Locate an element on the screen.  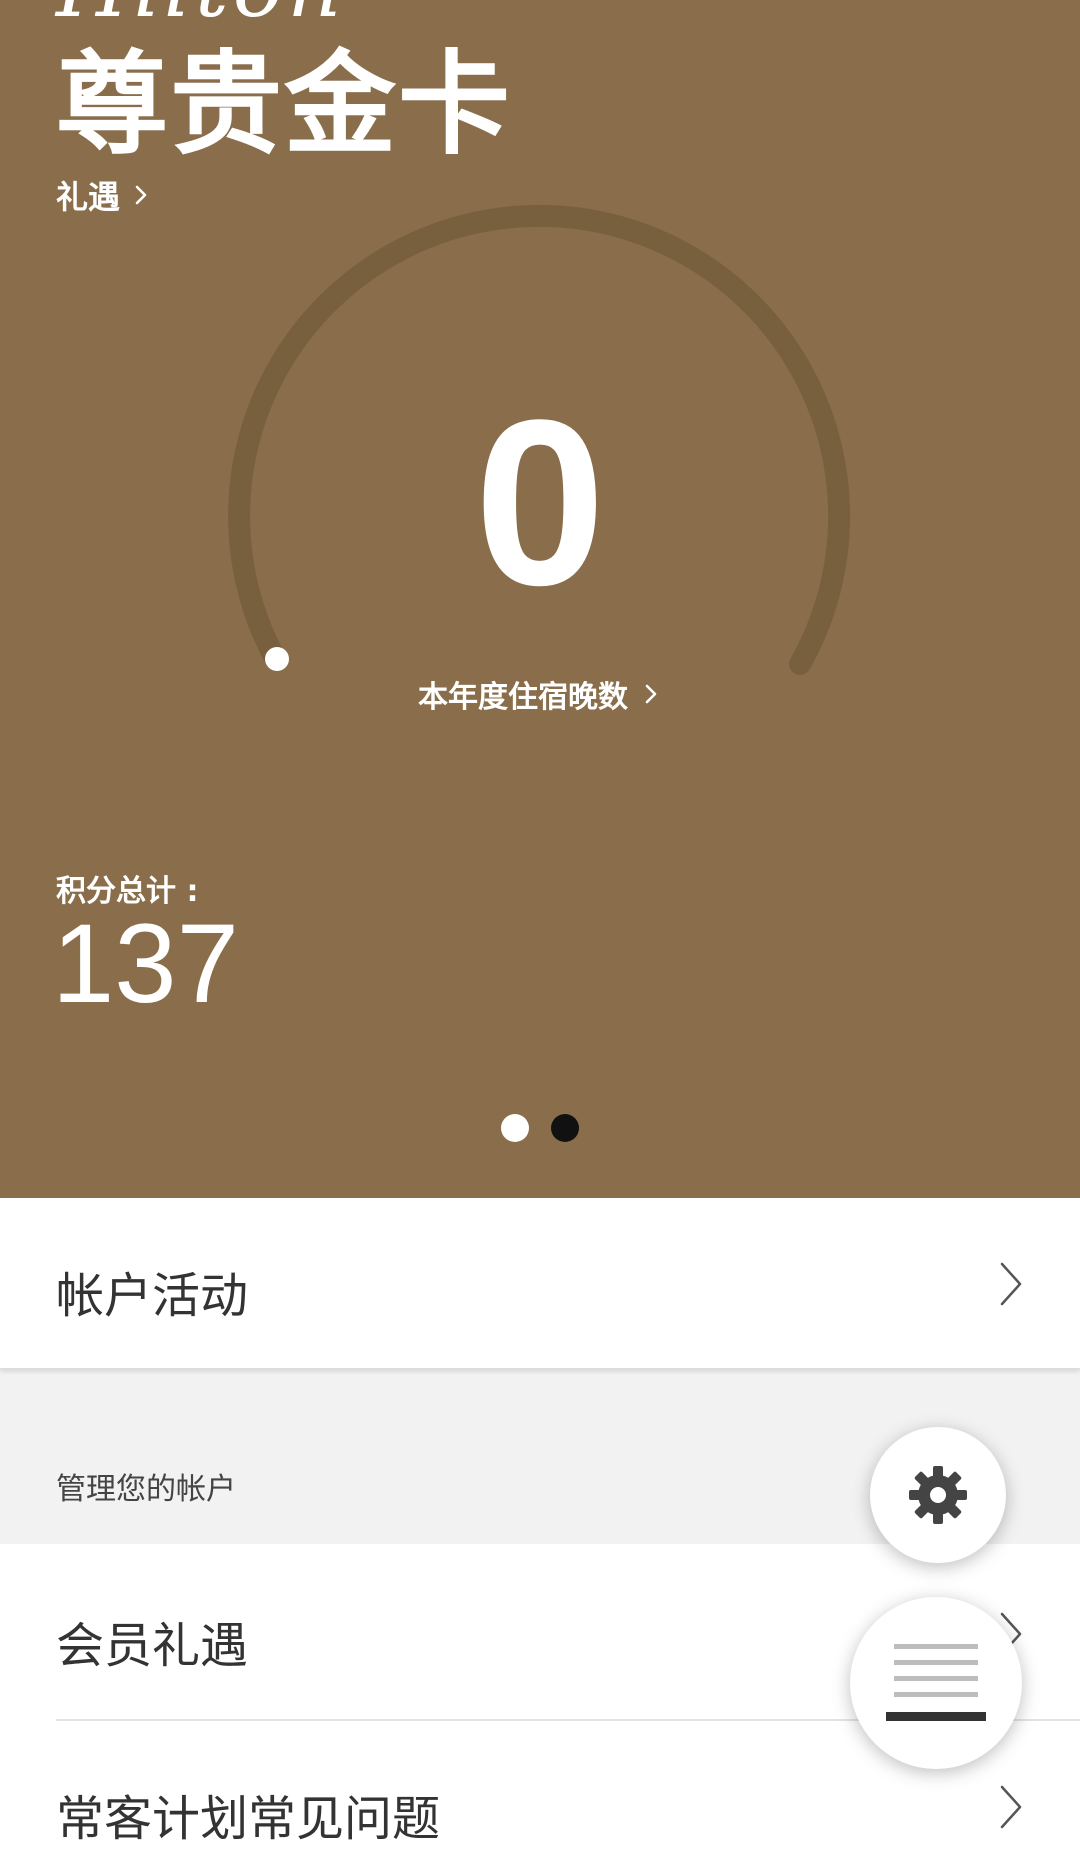
menu-button is located at coordinates (936, 1683).